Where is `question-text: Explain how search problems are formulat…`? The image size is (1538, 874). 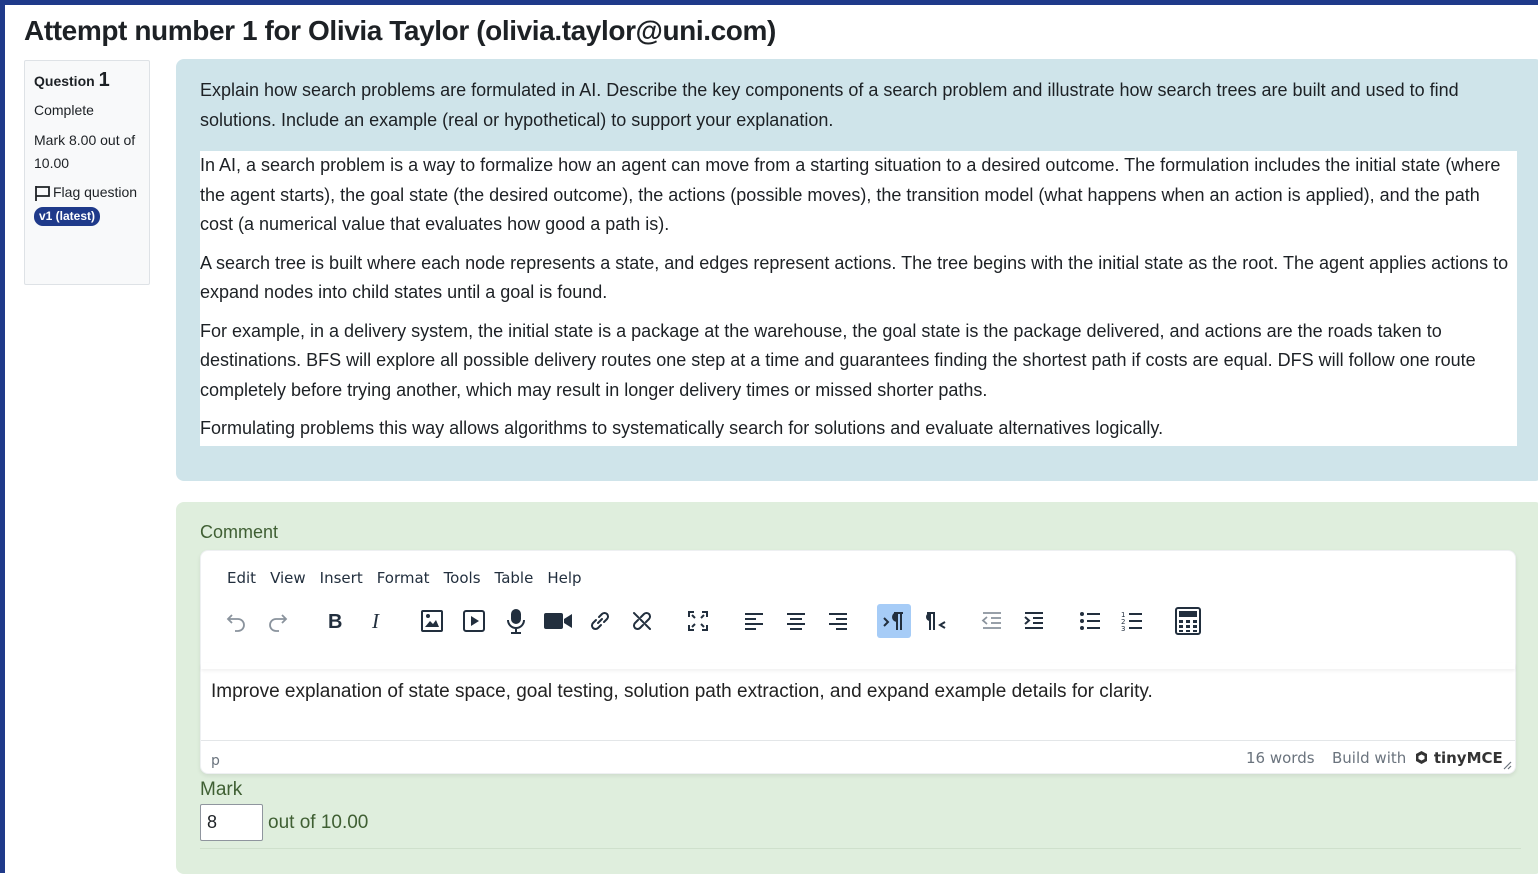 question-text: Explain how search problems are formulat… is located at coordinates (829, 105).